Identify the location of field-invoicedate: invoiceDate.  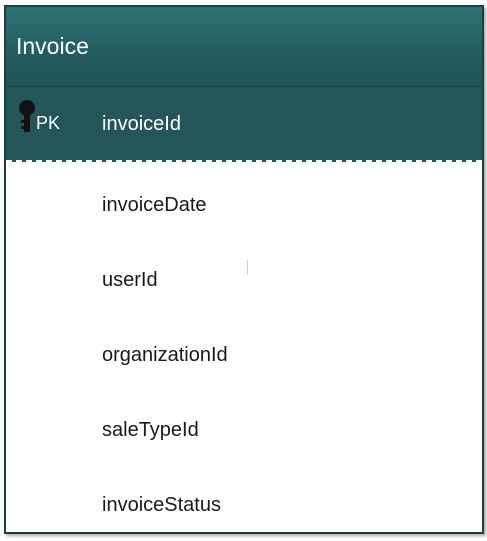
(154, 205).